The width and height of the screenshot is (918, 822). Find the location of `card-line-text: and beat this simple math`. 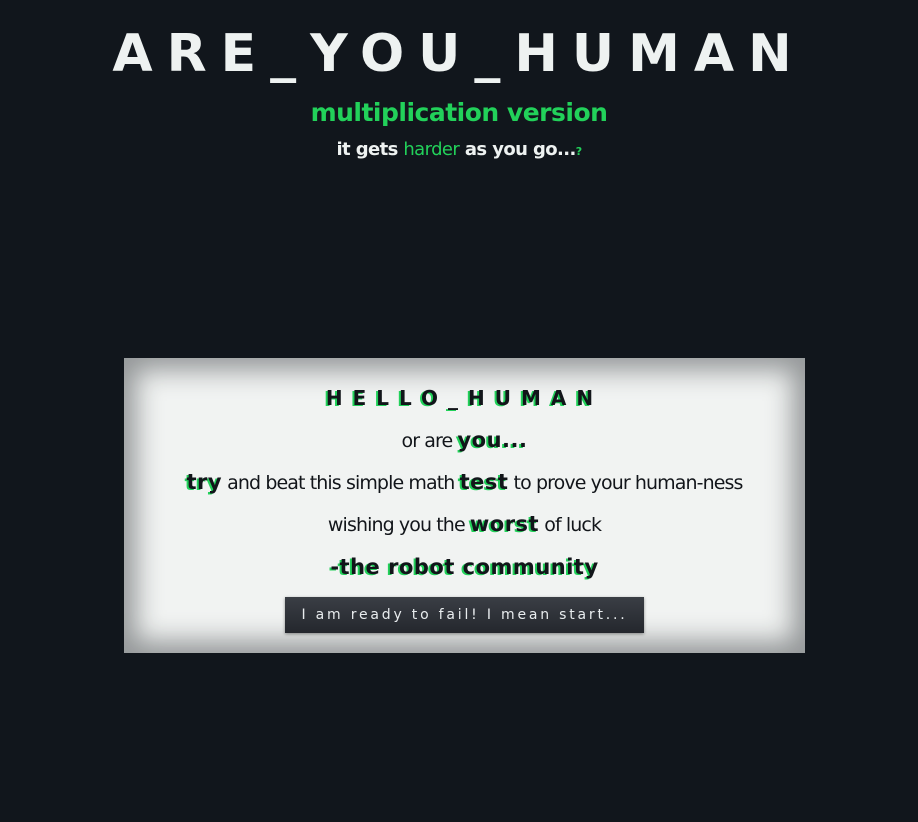

card-line-text: and beat this simple math is located at coordinates (341, 483).